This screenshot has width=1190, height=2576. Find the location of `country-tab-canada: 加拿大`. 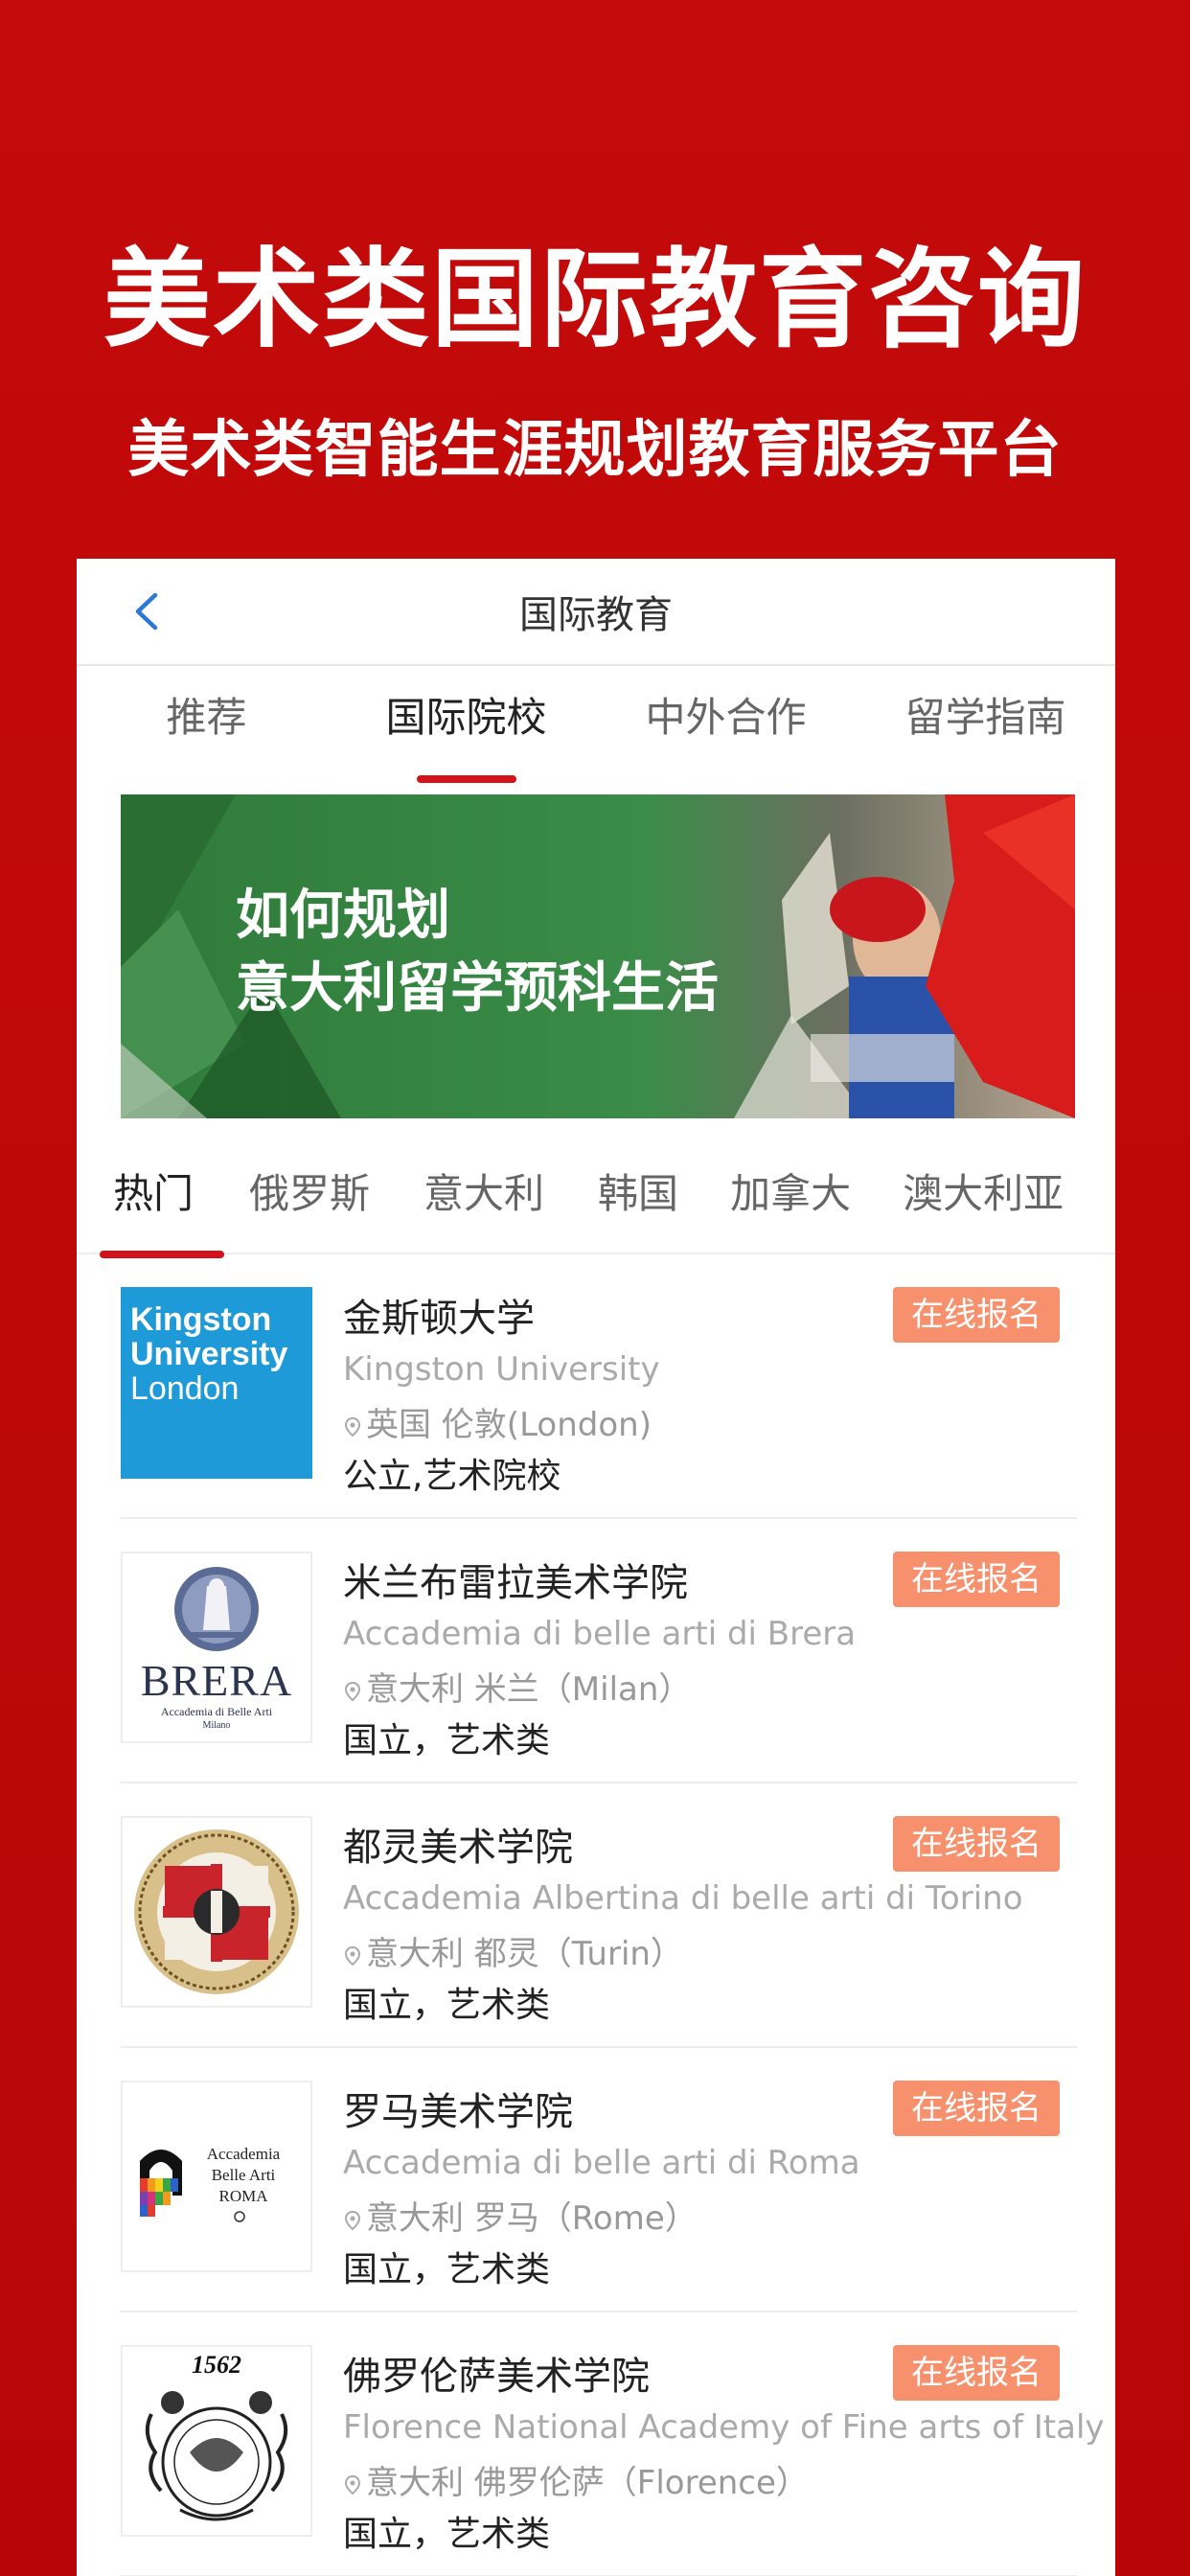

country-tab-canada: 加拿大 is located at coordinates (788, 1205).